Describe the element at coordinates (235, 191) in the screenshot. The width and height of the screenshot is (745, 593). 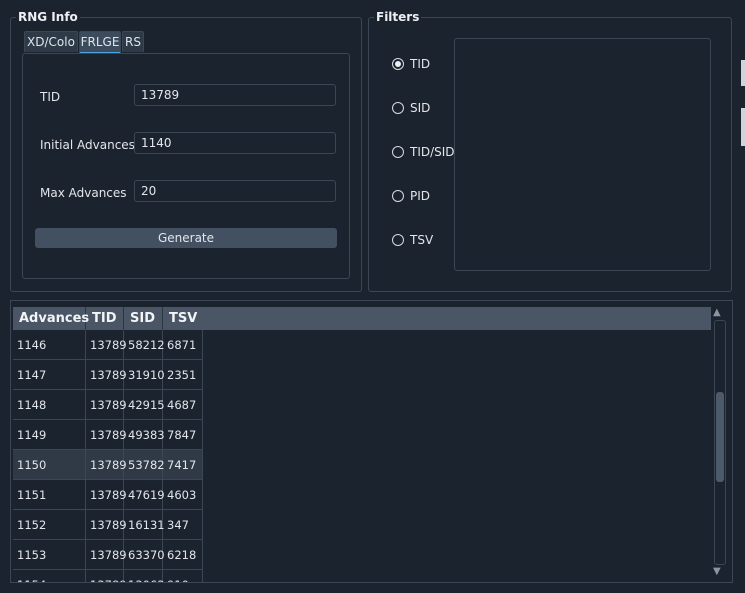
I see `max-advances-input: 20` at that location.